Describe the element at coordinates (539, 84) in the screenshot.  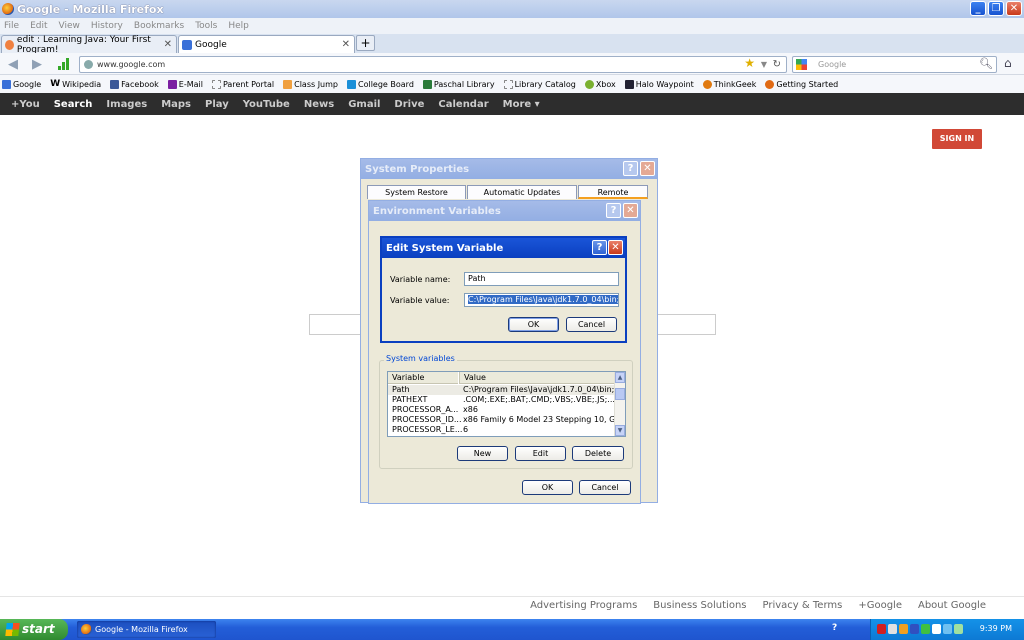
I see `bookmark-library-catalog: Library Catalog` at that location.